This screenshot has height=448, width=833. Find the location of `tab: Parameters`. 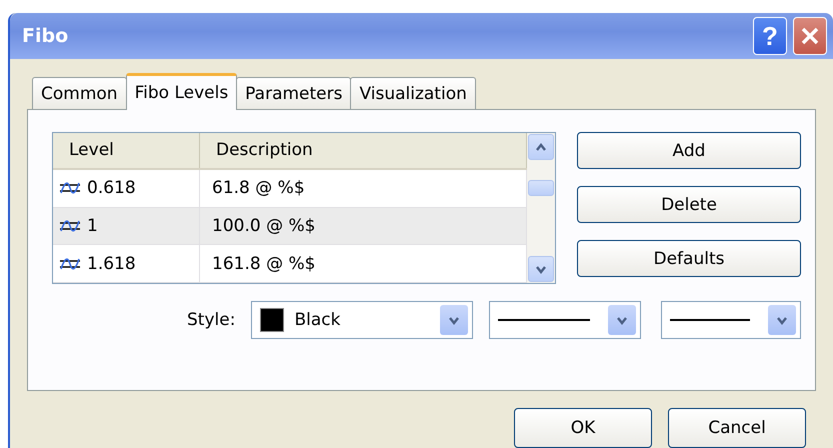

tab: Parameters is located at coordinates (294, 93).